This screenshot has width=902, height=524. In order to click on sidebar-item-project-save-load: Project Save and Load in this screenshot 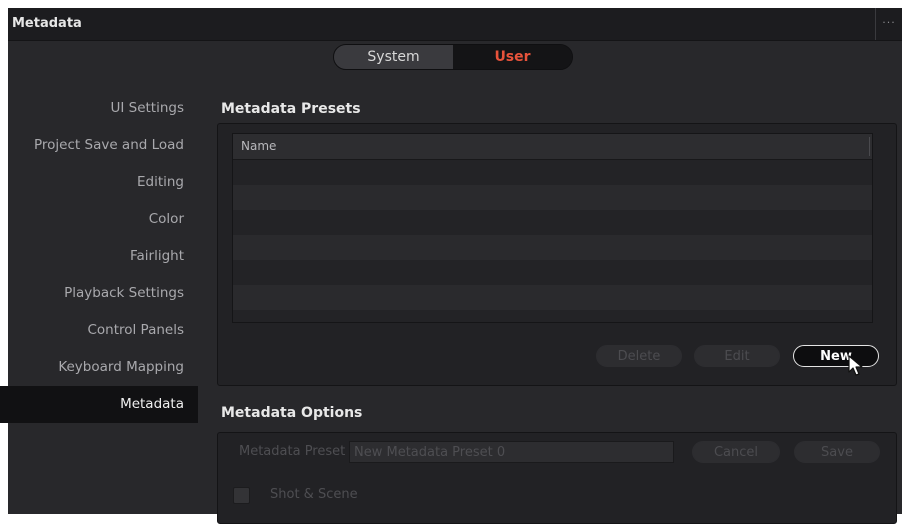, I will do `click(99, 145)`.